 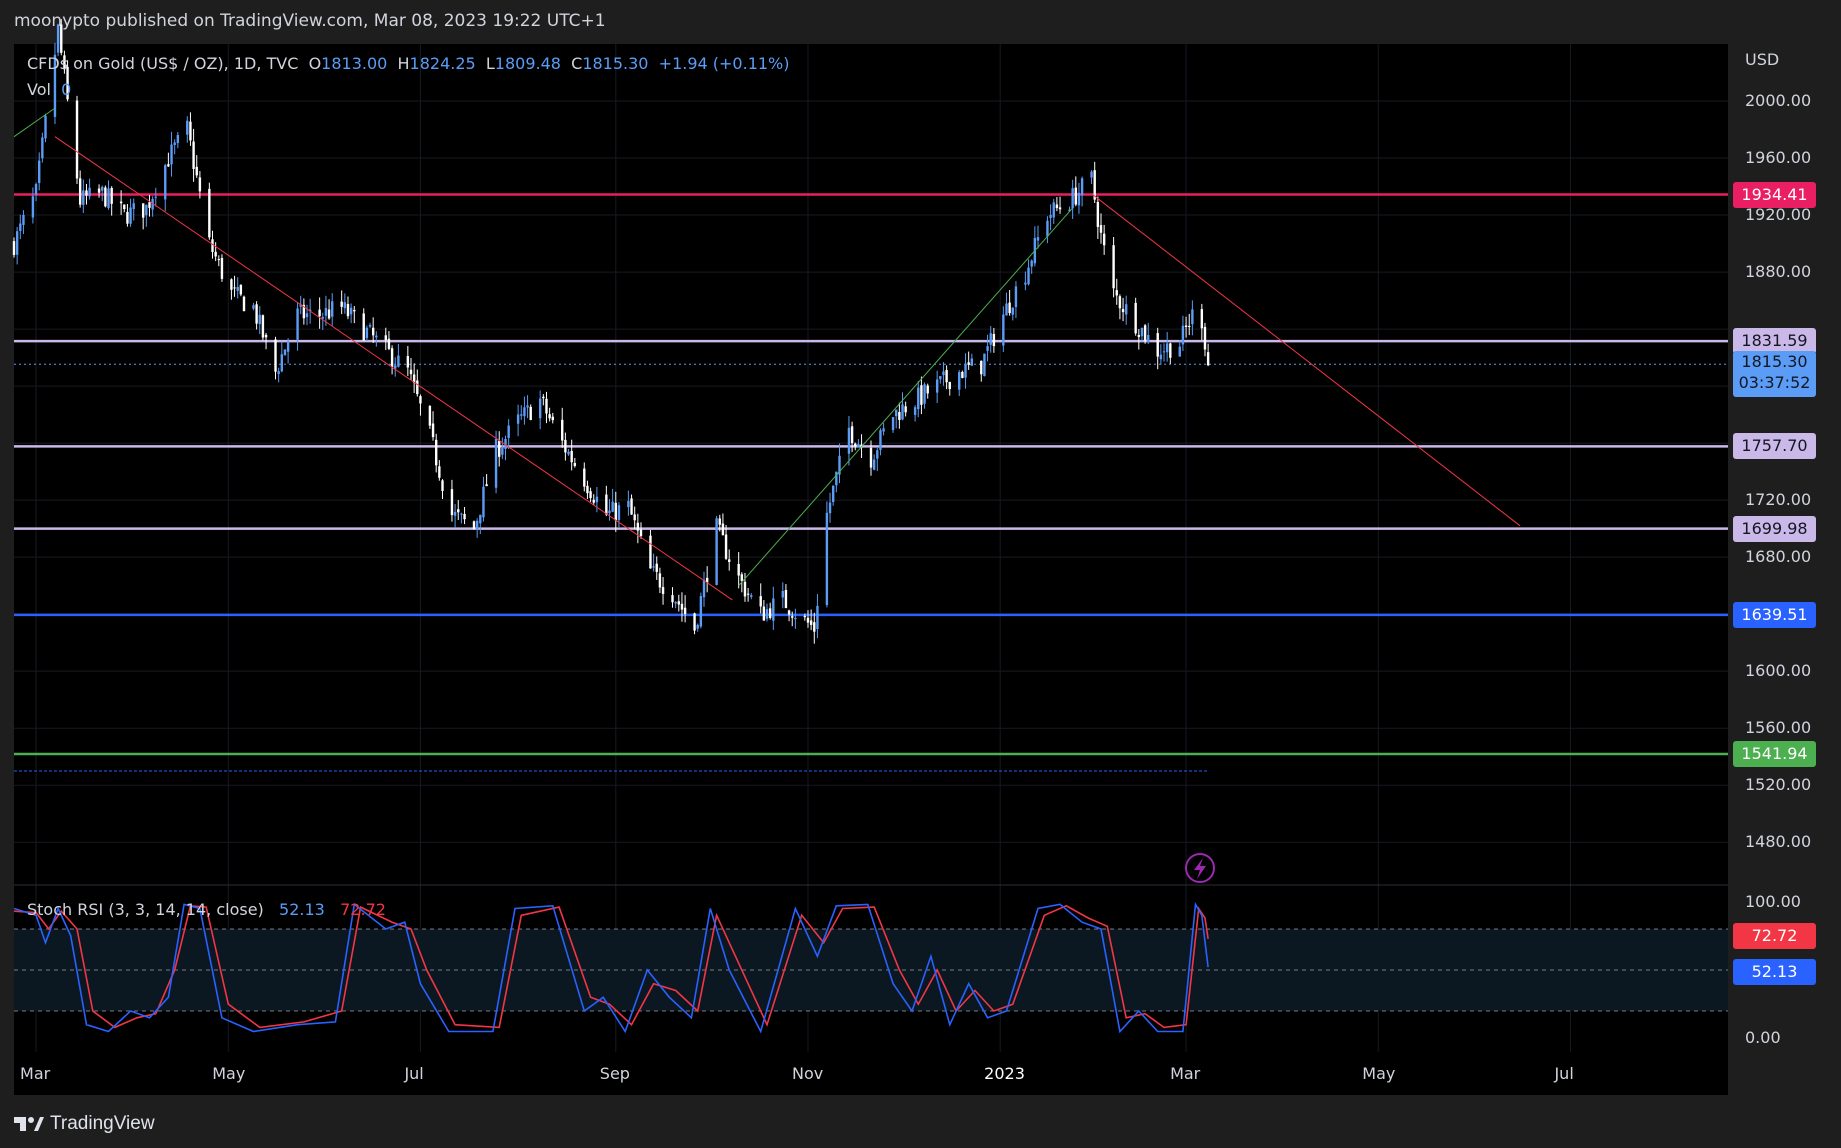 What do you see at coordinates (1763, 1038) in the screenshot?
I see `stoch-y-tick-label: 0.00` at bounding box center [1763, 1038].